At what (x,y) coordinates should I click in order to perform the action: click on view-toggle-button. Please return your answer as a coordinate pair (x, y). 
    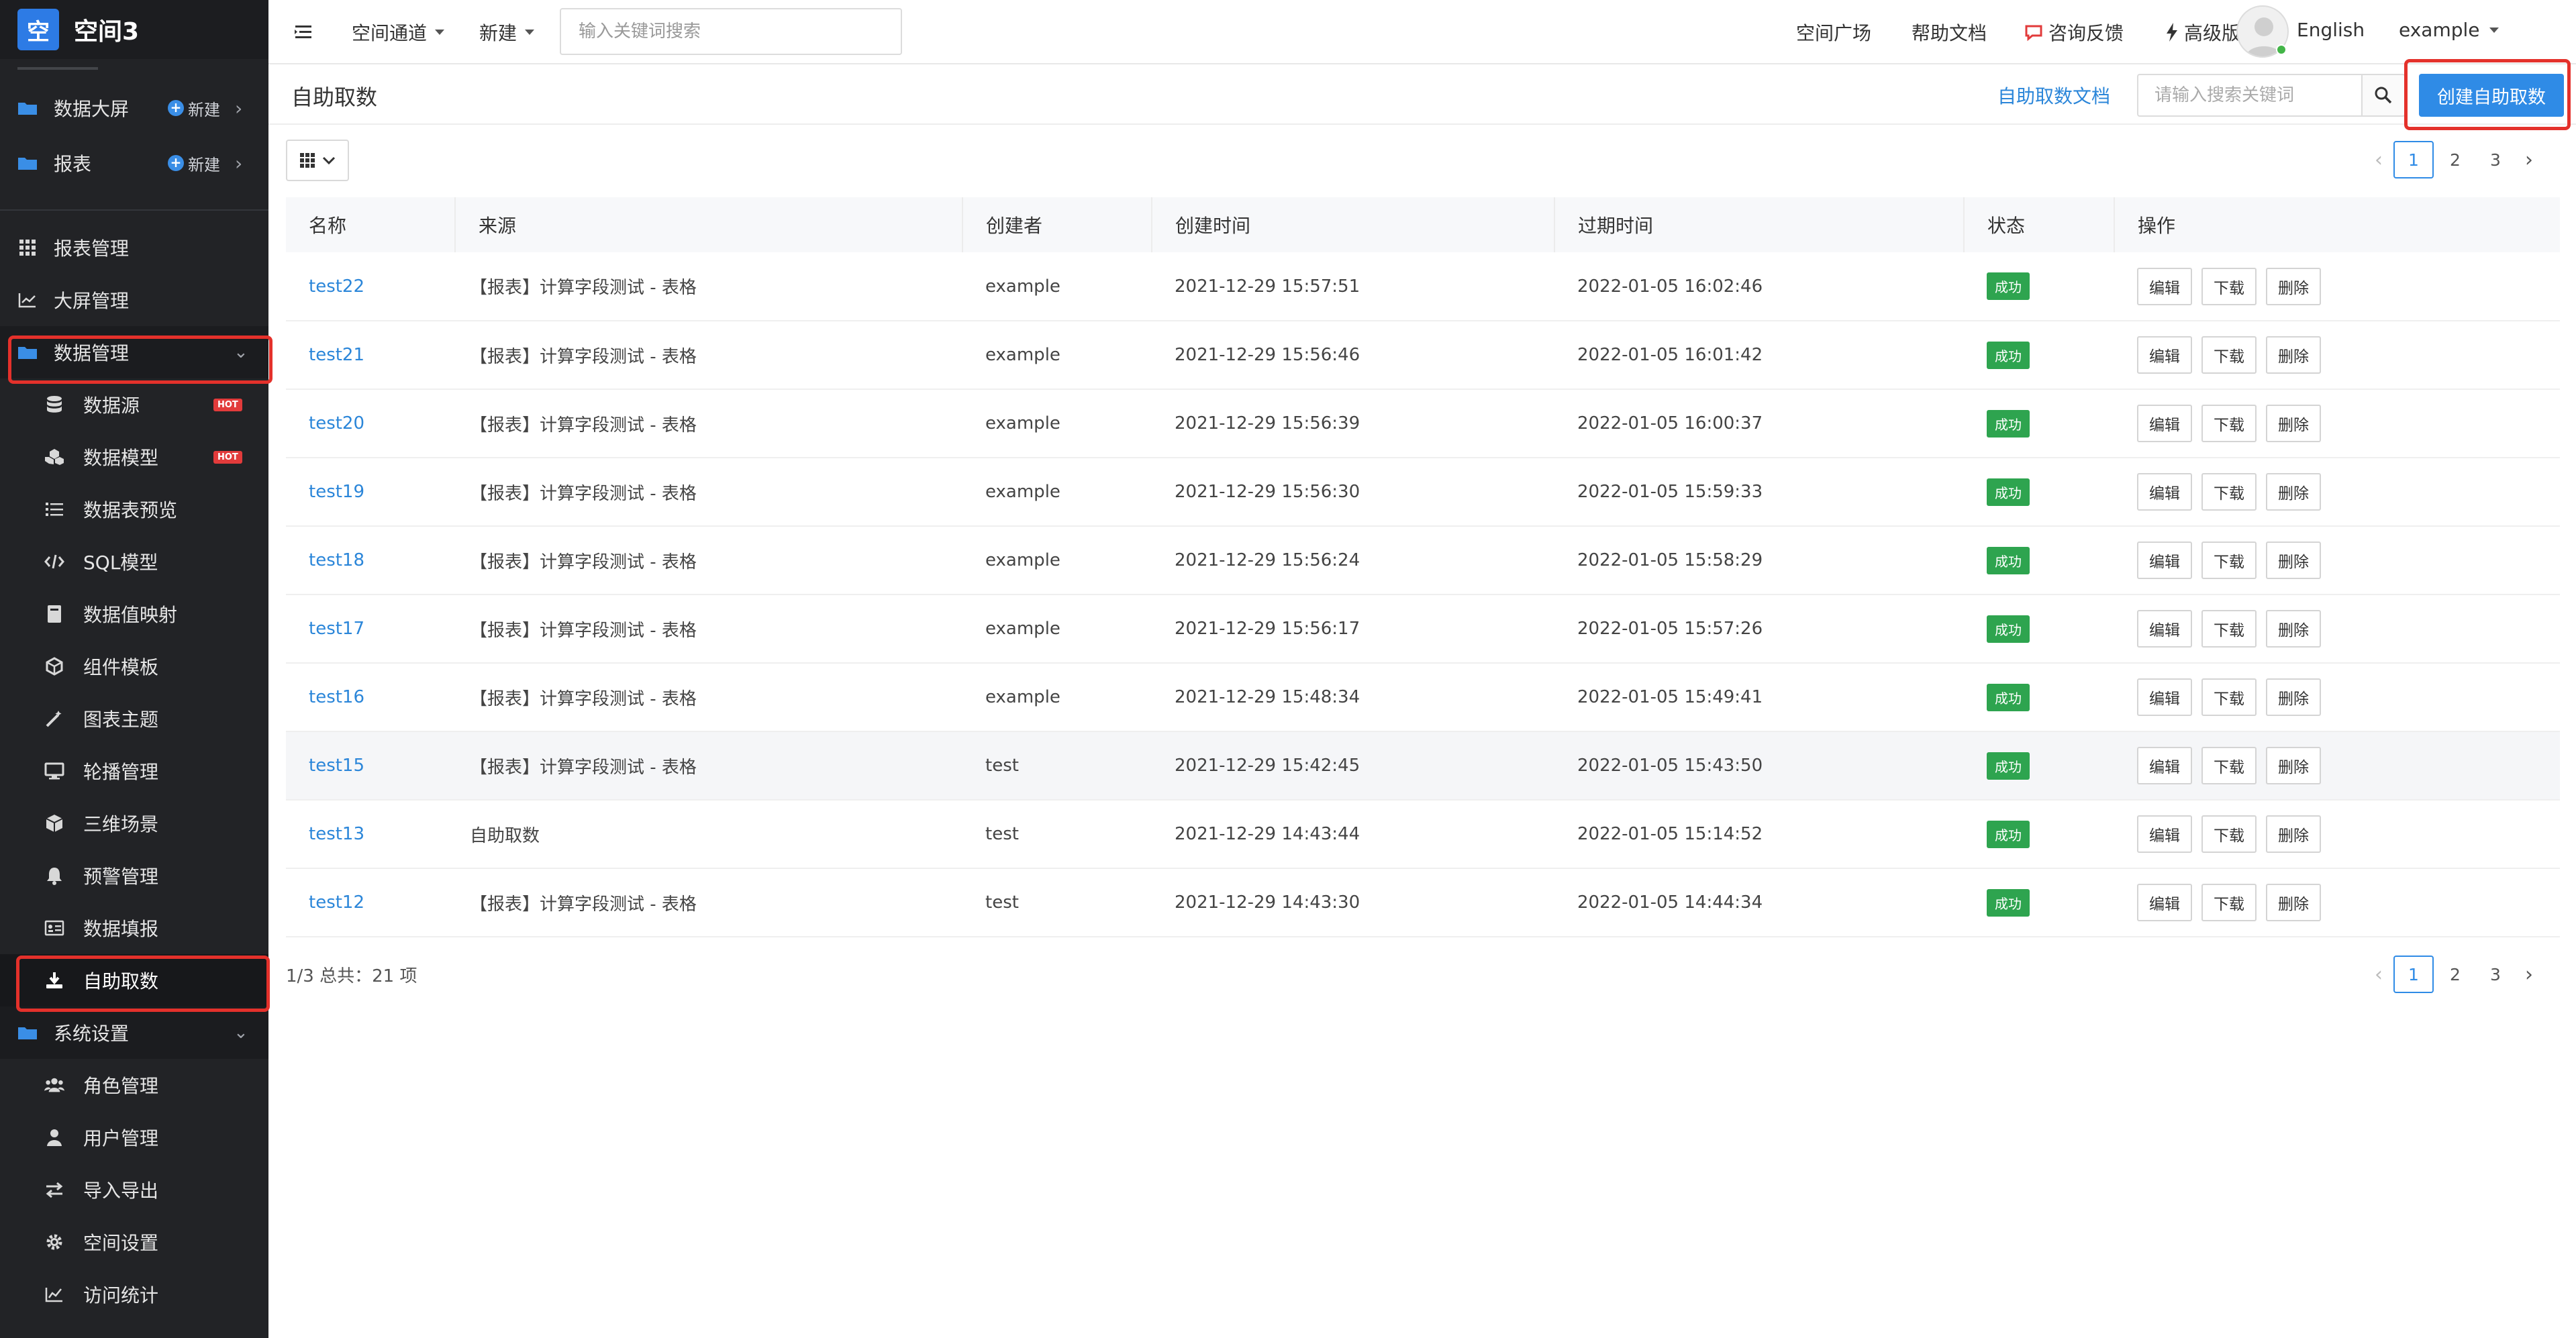
    Looking at the image, I should click on (317, 160).